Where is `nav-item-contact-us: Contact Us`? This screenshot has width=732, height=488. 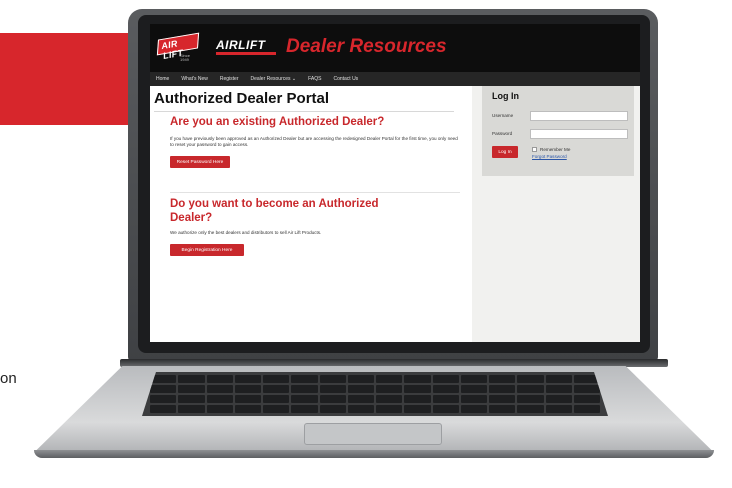 nav-item-contact-us: Contact Us is located at coordinates (345, 79).